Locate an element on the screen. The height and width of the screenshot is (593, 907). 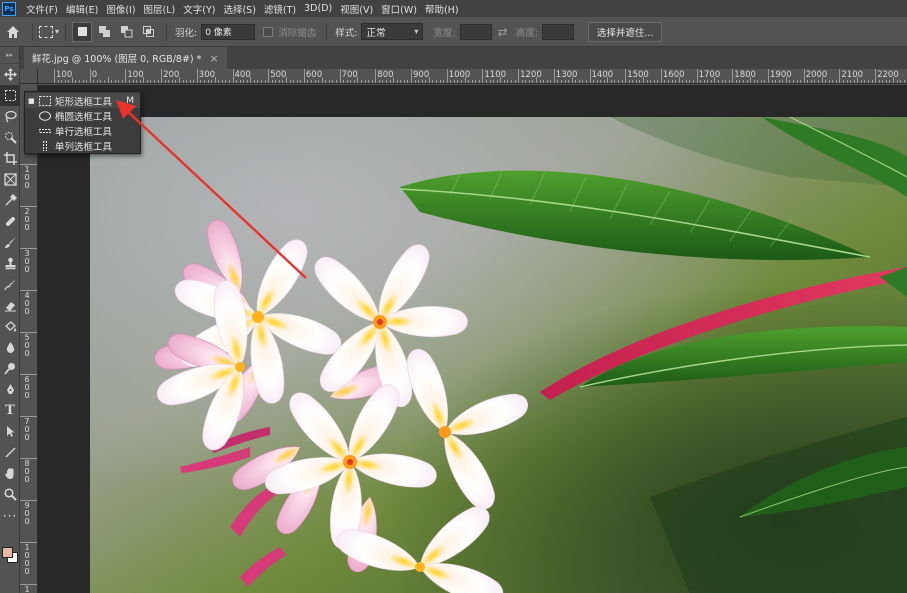
subtract-from-selection-button is located at coordinates (126, 32).